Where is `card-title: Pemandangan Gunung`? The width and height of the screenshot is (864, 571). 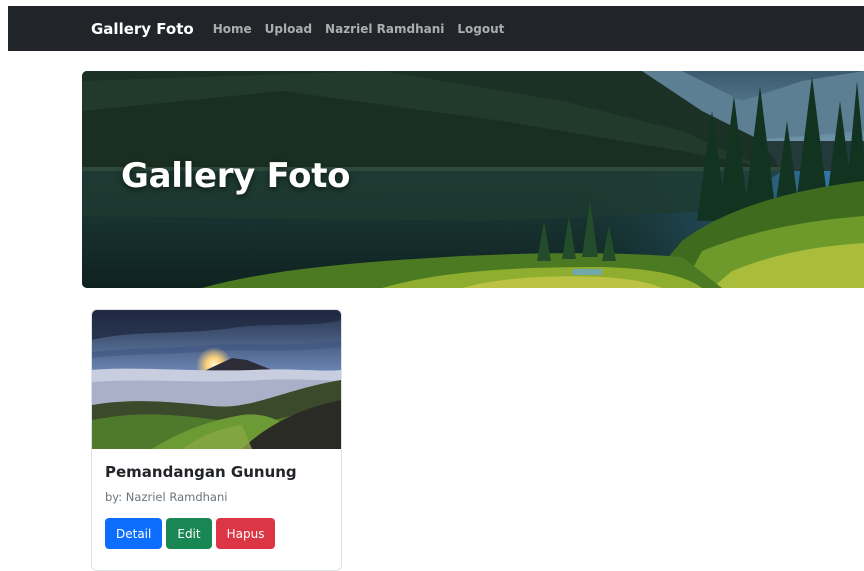 card-title: Pemandangan Gunung is located at coordinates (201, 472).